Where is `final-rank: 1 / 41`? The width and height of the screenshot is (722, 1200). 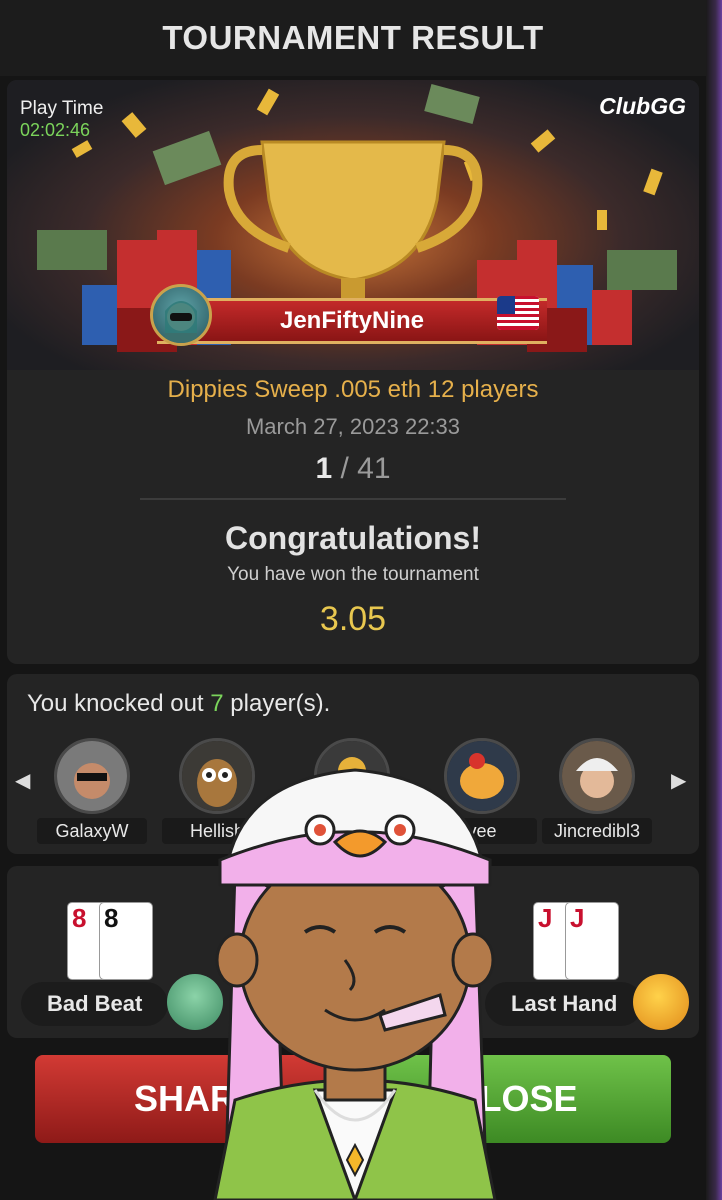
final-rank: 1 / 41 is located at coordinates (353, 469).